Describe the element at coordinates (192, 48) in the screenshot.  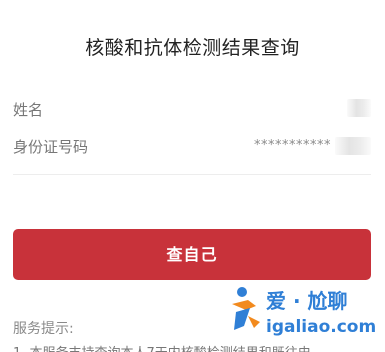
I see `page-title: 核酸和抗体检测结果查询` at that location.